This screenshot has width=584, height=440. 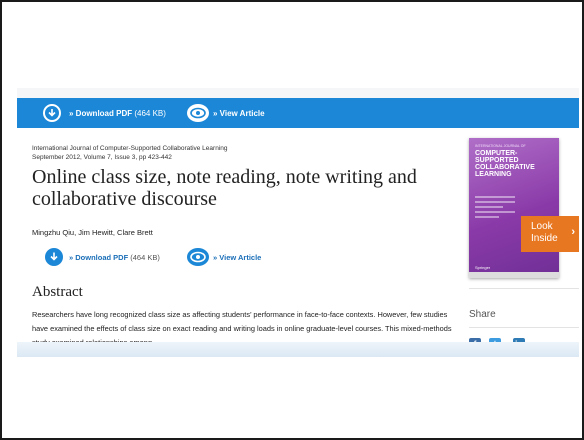 I want to click on chevron-right-icon: ›, so click(x=573, y=232).